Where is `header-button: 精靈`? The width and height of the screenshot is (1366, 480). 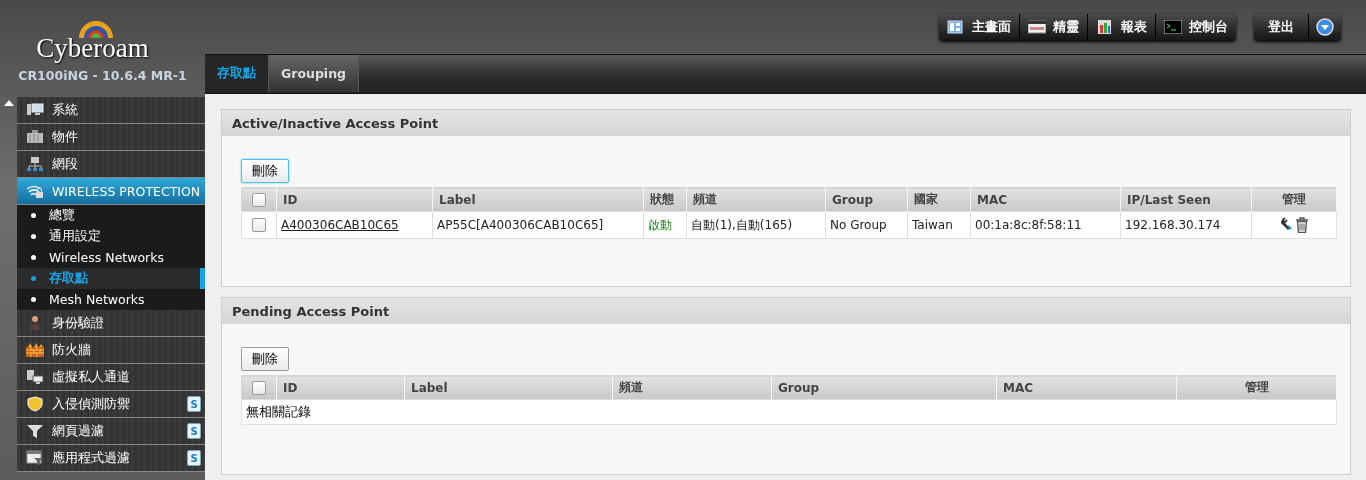
header-button: 精靈 is located at coordinates (1054, 27).